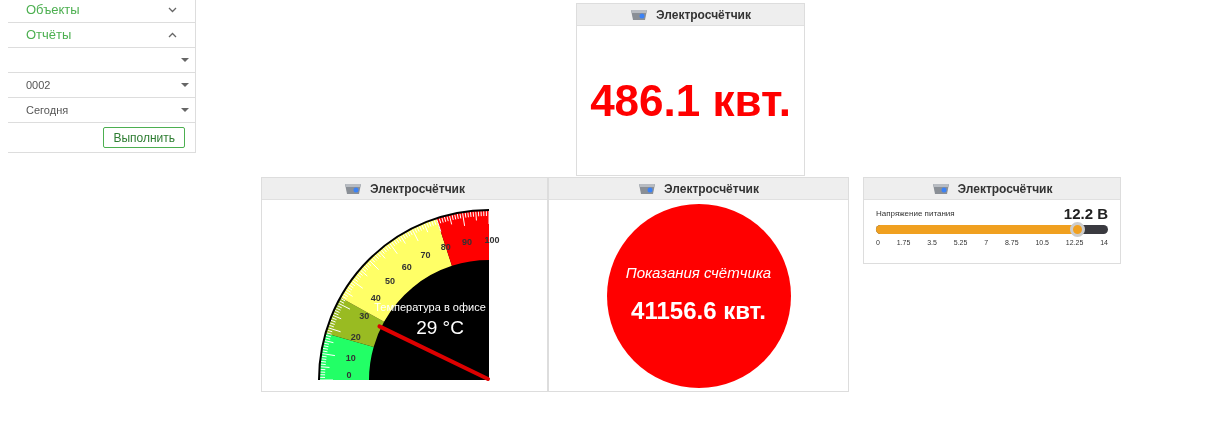 The height and width of the screenshot is (434, 1227). Describe the element at coordinates (101, 110) in the screenshot. I see `select-field: Сегодня` at that location.